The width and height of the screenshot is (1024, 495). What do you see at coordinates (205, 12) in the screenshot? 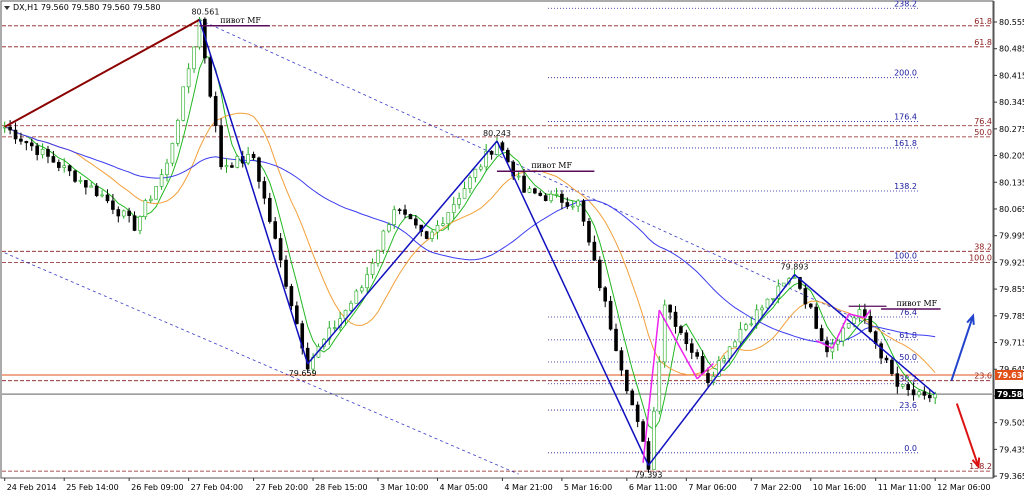
I see `swing-point-label: 80.561` at bounding box center [205, 12].